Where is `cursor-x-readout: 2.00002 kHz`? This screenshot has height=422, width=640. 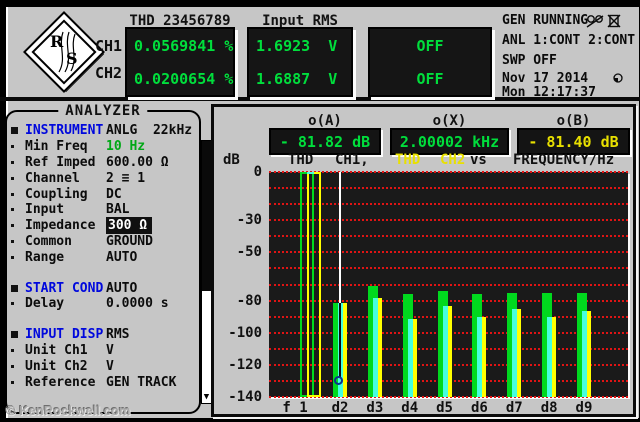 cursor-x-readout: 2.00002 kHz is located at coordinates (449, 141).